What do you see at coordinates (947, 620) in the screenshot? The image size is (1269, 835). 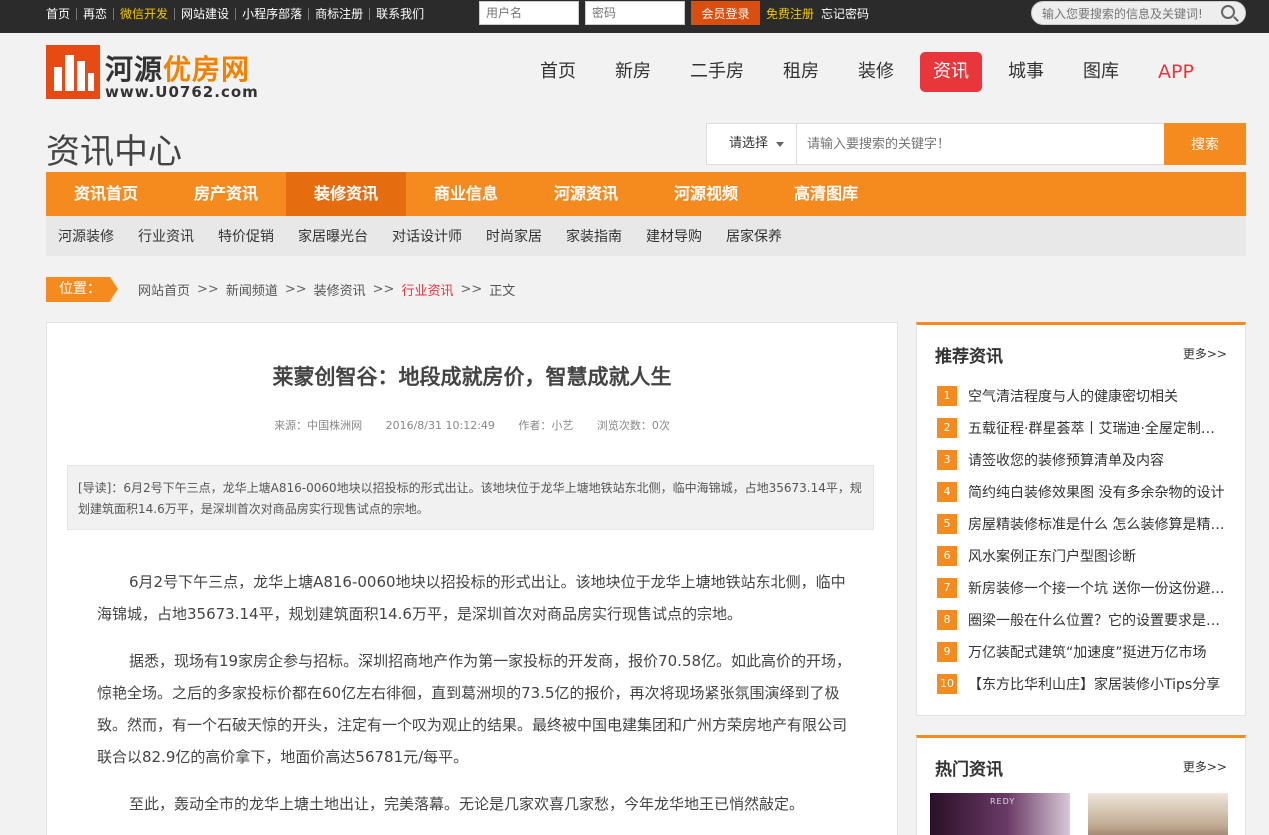 I see `rank-badge: 8` at bounding box center [947, 620].